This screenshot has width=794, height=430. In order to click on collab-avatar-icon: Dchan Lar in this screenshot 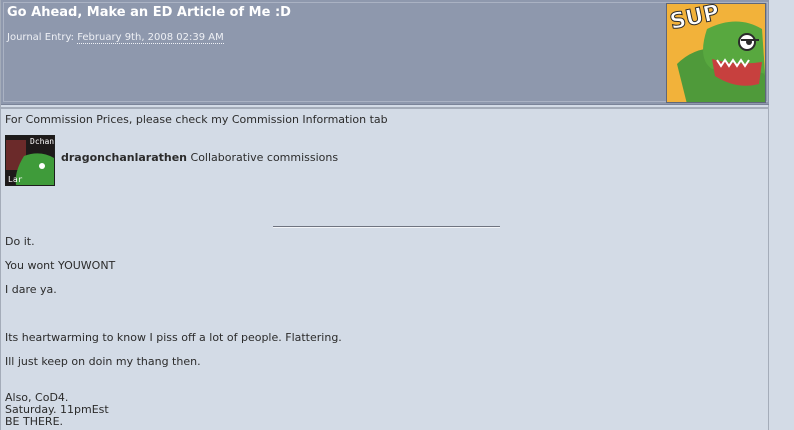, I will do `click(30, 160)`.